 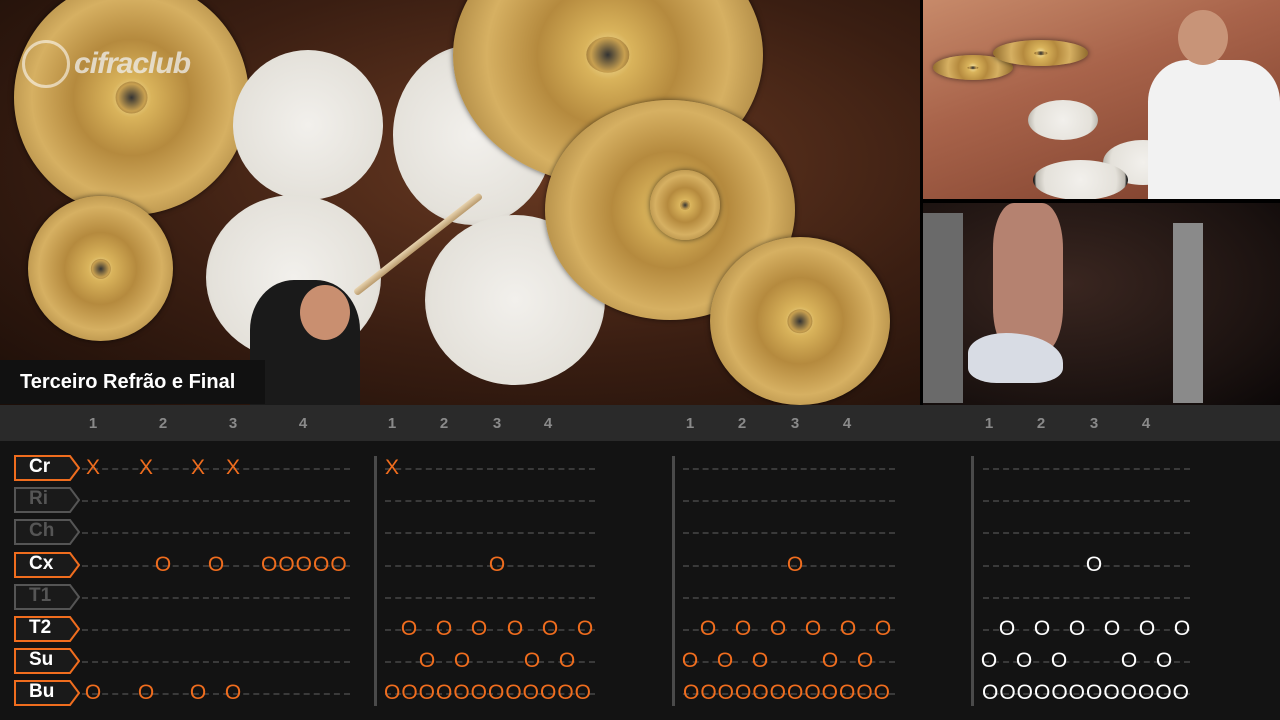 I want to click on beat-header: 1 2 3 4 1 2 3 4 1 2 3 4 1 2 3 4, so click(x=640, y=423).